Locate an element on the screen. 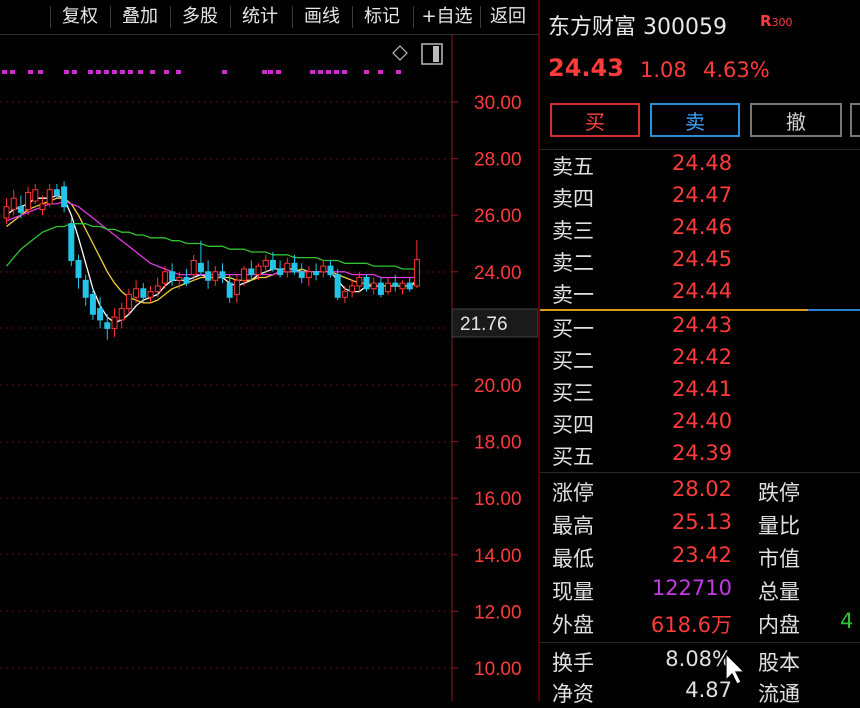 The width and height of the screenshot is (860, 708). crosshair-price-value: 21.76 is located at coordinates (484, 324).